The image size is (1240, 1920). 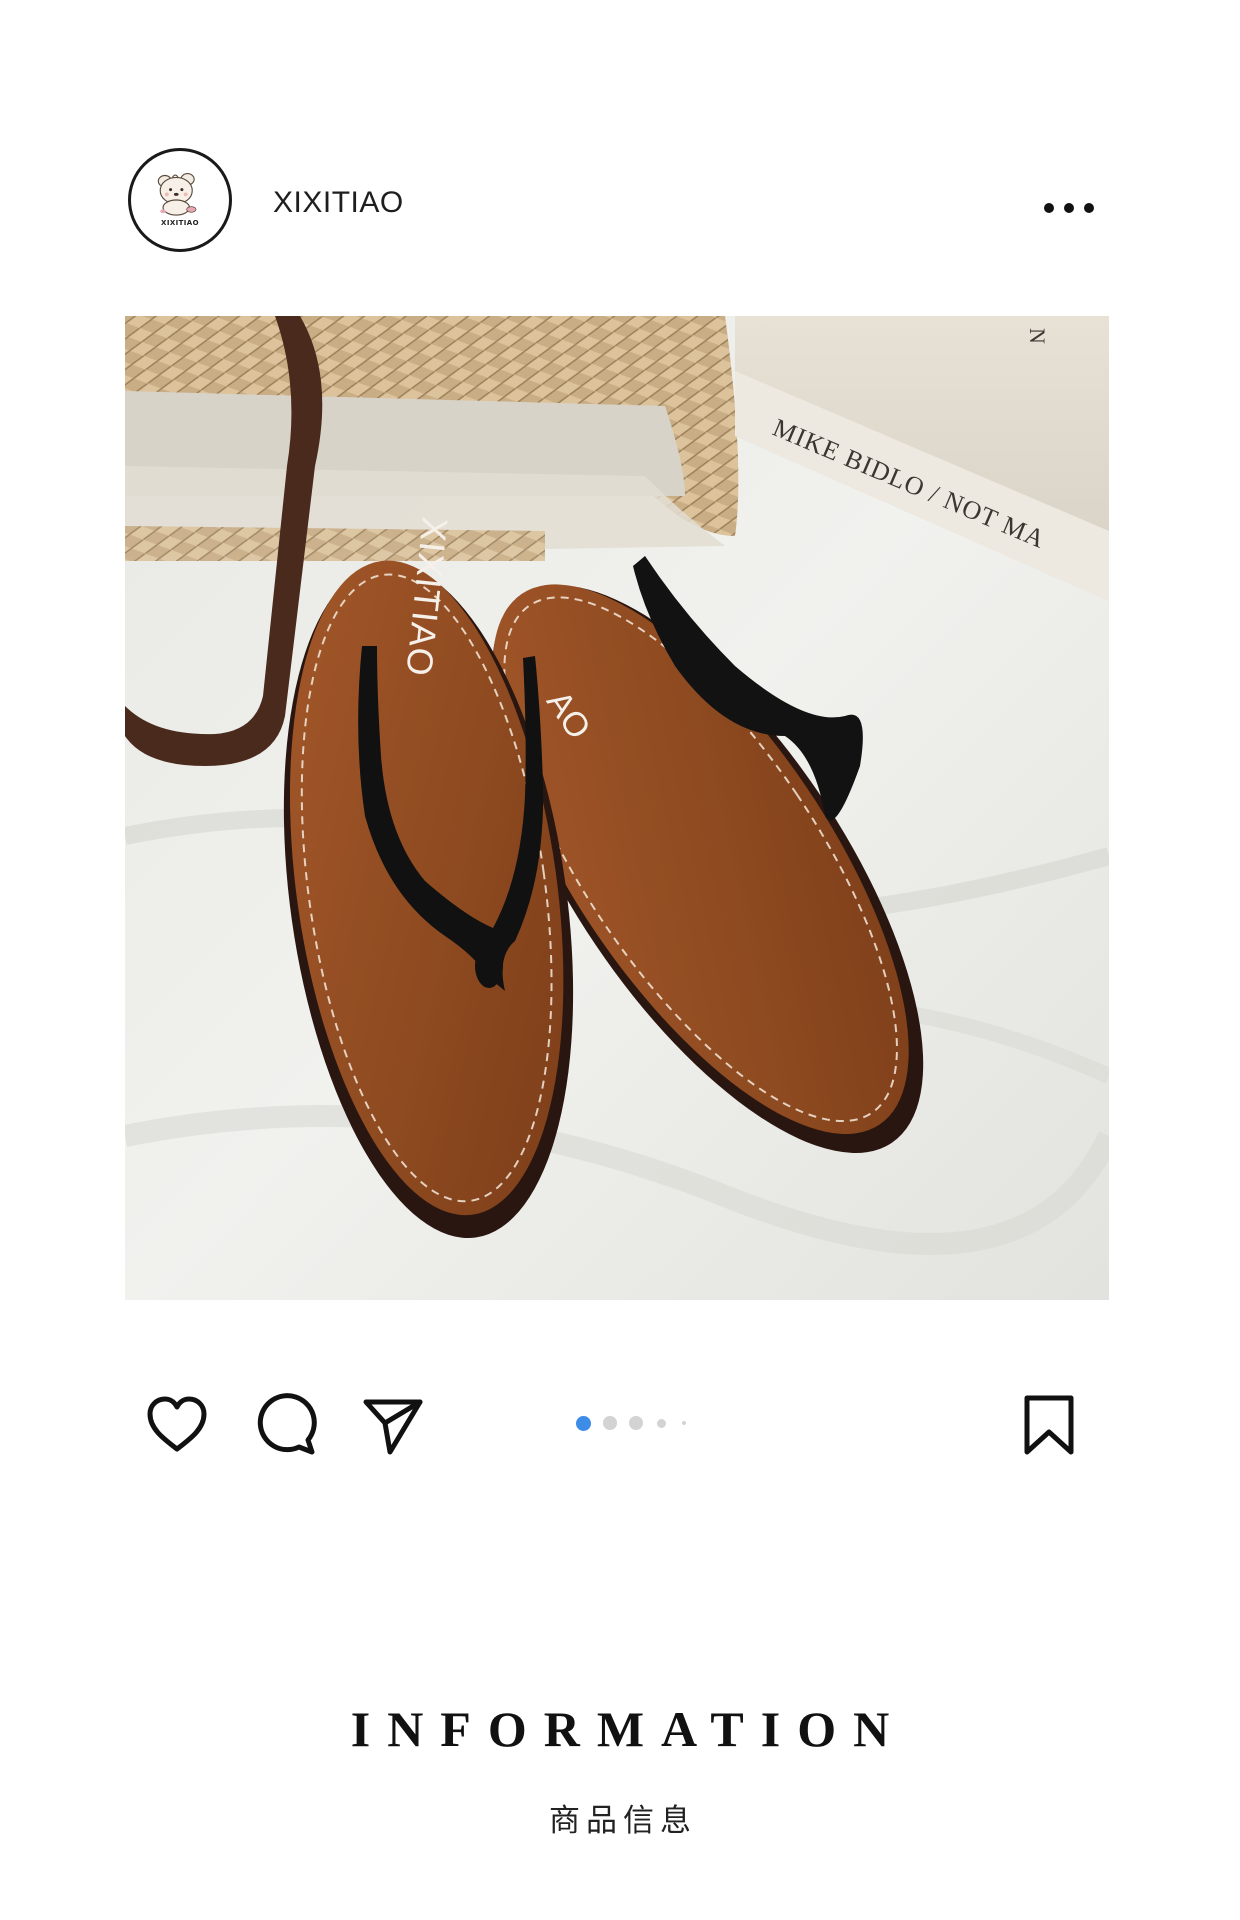 I want to click on send-paper-plane-icon, so click(x=393, y=1425).